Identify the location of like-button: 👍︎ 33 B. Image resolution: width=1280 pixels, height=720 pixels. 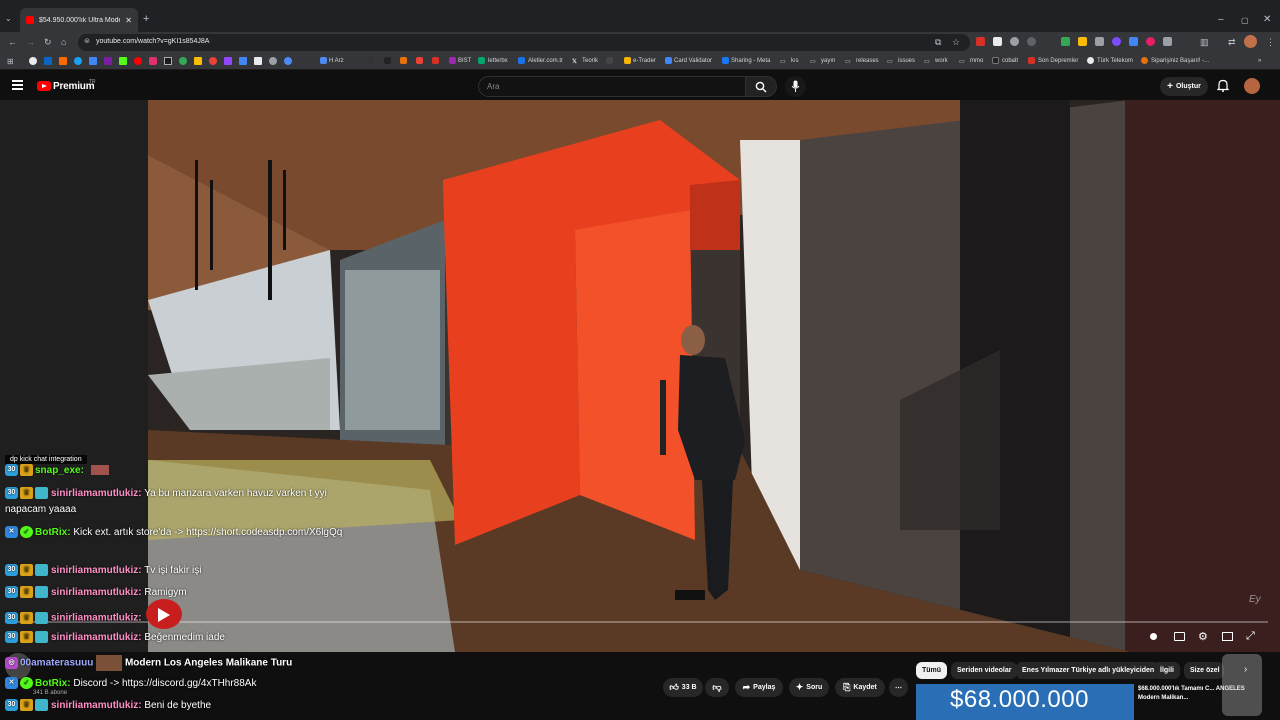
(683, 687).